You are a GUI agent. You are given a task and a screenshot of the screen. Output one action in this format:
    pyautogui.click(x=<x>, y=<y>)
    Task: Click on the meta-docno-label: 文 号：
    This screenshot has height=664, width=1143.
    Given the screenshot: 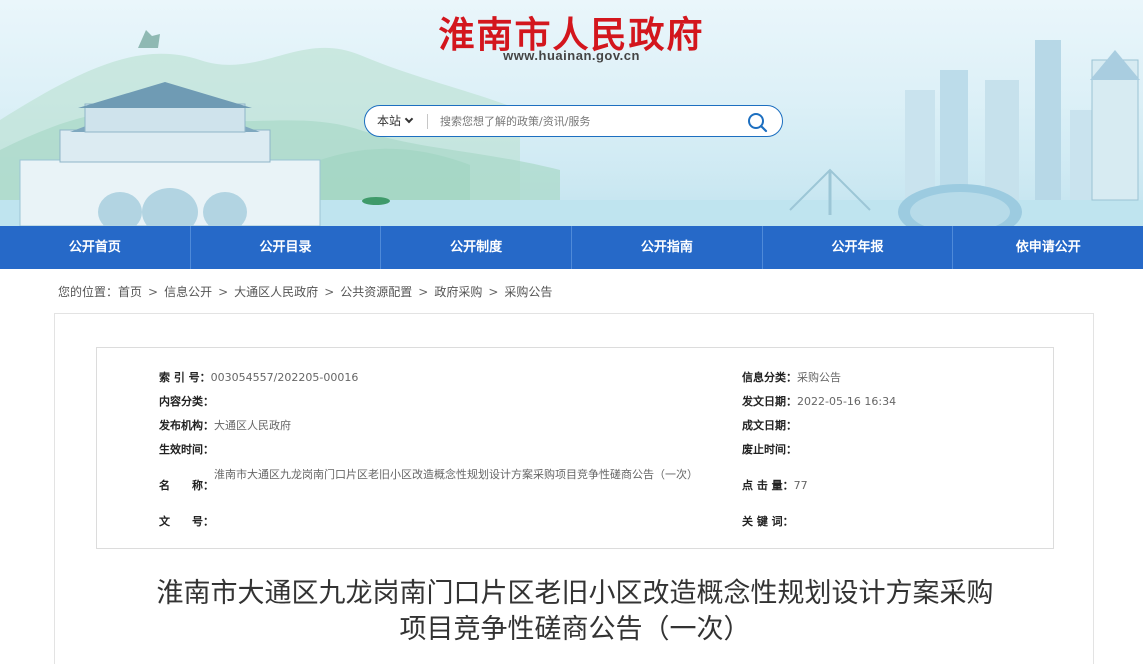 What is the action you would take?
    pyautogui.click(x=186, y=521)
    